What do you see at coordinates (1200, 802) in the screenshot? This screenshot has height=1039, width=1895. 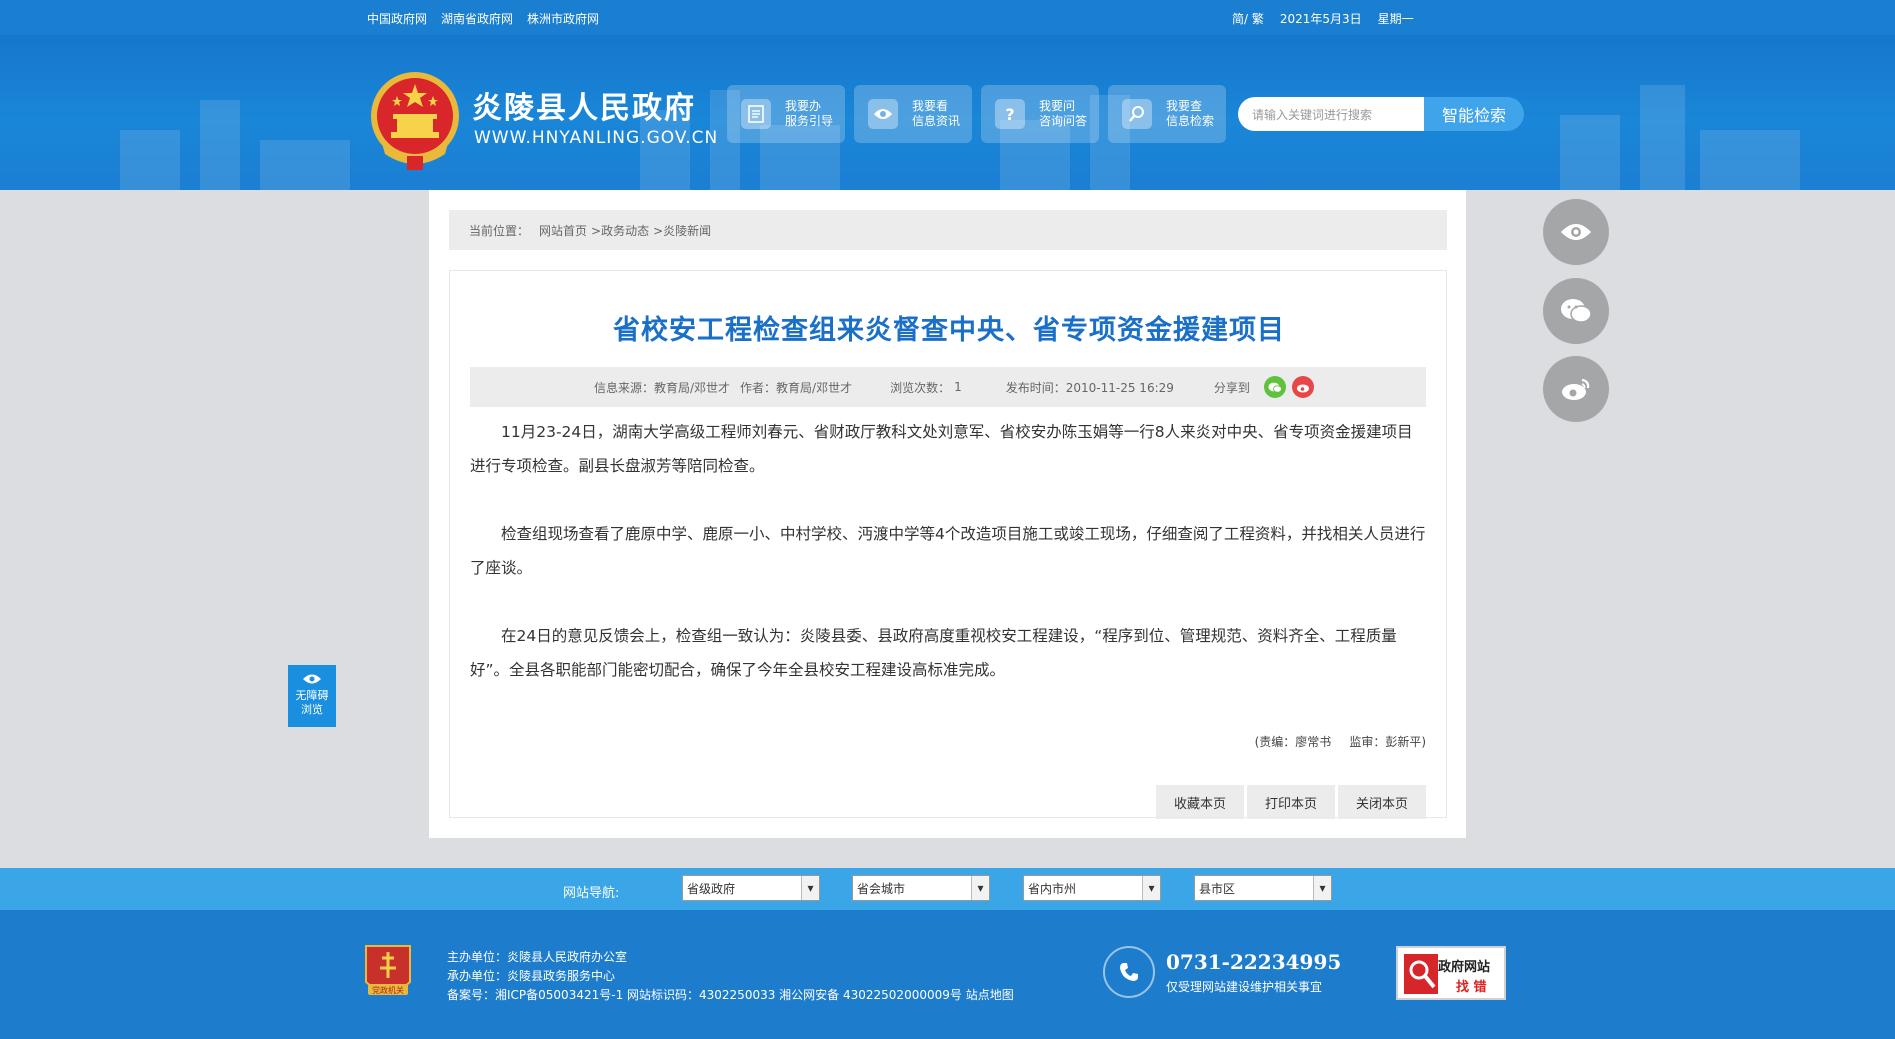 I see `bookmark-page-button: 收藏本页` at bounding box center [1200, 802].